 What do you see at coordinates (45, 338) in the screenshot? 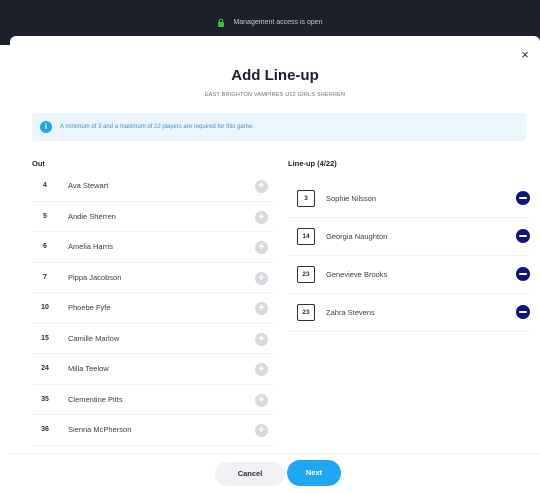
I see `player-number: 15` at bounding box center [45, 338].